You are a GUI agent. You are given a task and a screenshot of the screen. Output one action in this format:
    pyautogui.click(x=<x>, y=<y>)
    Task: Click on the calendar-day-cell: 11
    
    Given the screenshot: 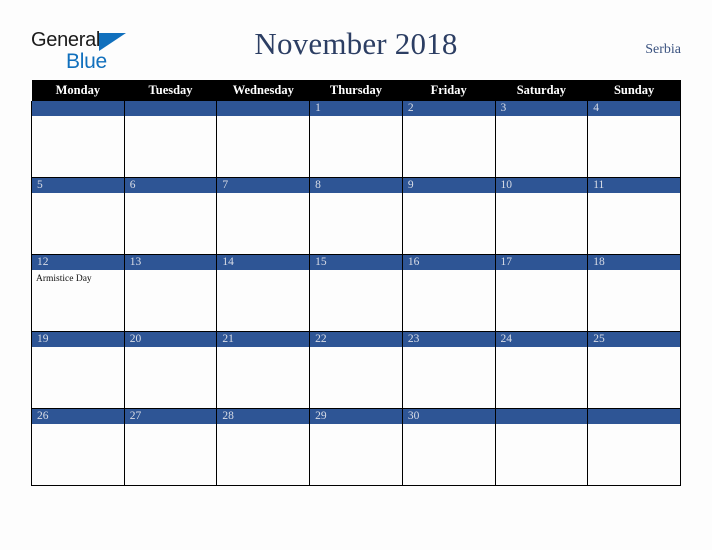 What is the action you would take?
    pyautogui.click(x=634, y=216)
    